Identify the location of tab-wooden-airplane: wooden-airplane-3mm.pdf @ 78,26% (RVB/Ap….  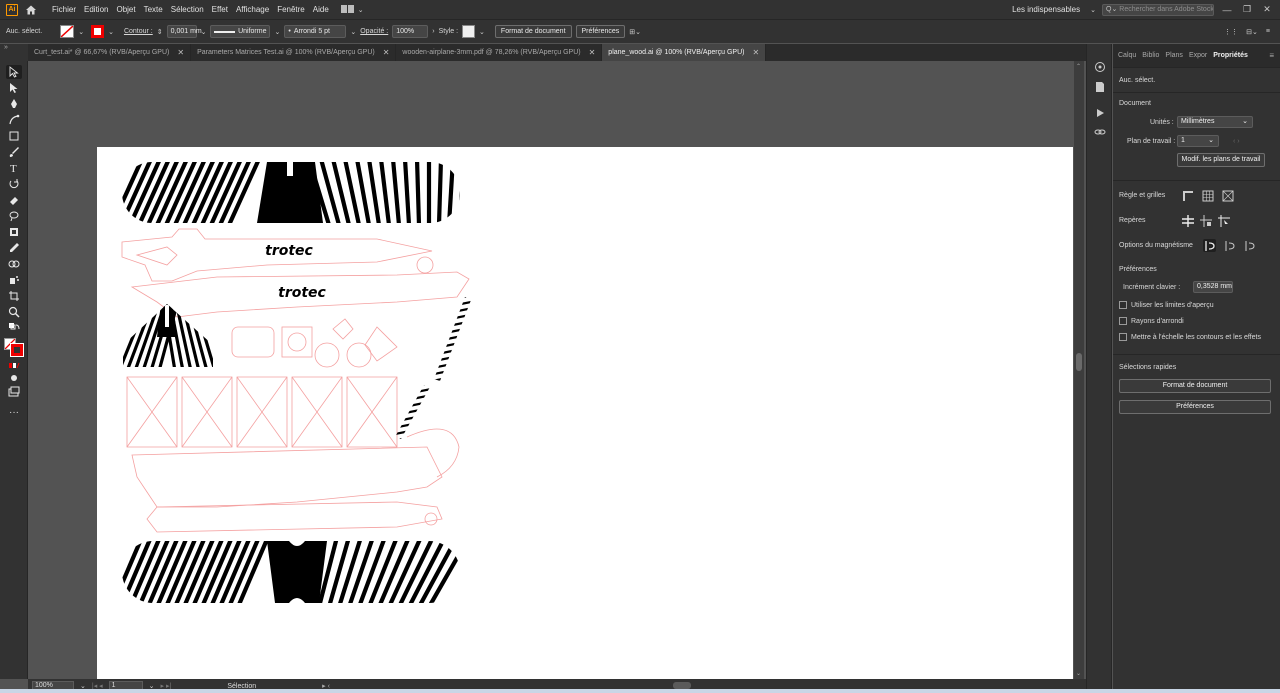
(499, 52).